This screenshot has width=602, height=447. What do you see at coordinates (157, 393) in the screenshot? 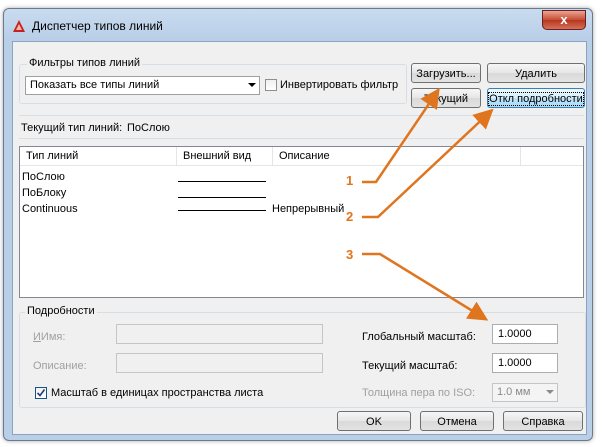
I see `paper-space-label: Масштаб в единицах пространства листа` at bounding box center [157, 393].